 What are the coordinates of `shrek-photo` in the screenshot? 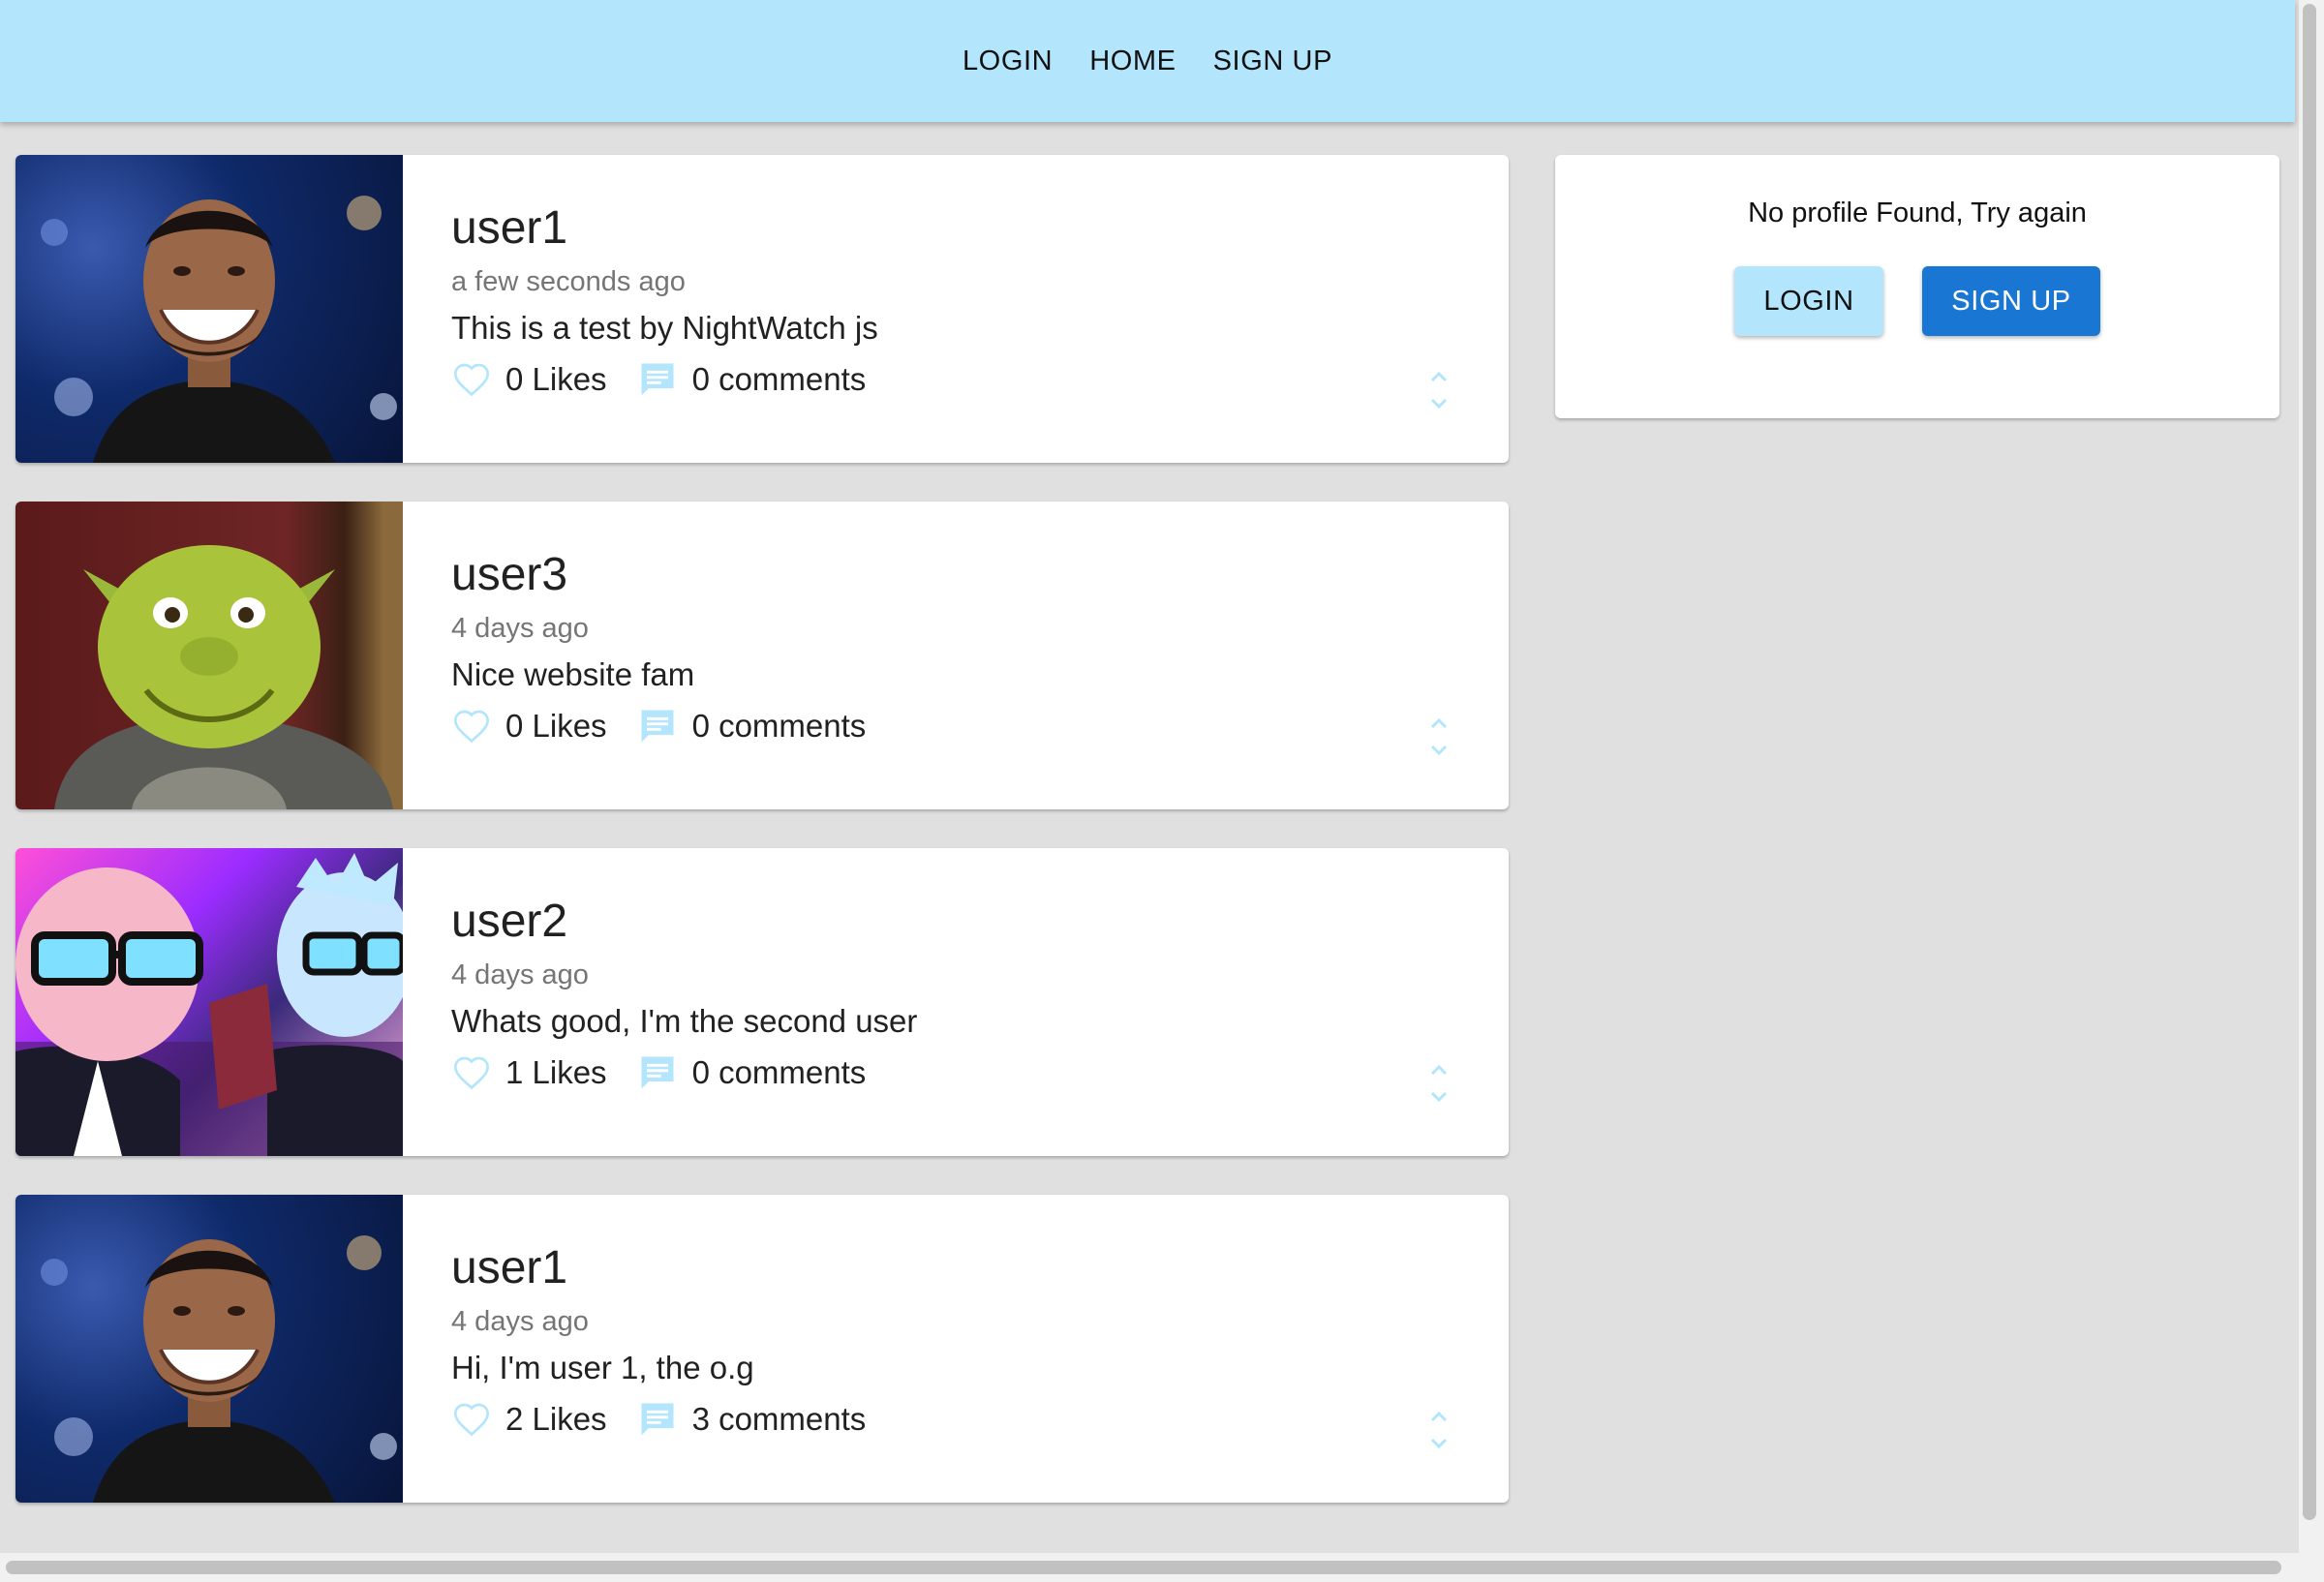 It's located at (209, 655).